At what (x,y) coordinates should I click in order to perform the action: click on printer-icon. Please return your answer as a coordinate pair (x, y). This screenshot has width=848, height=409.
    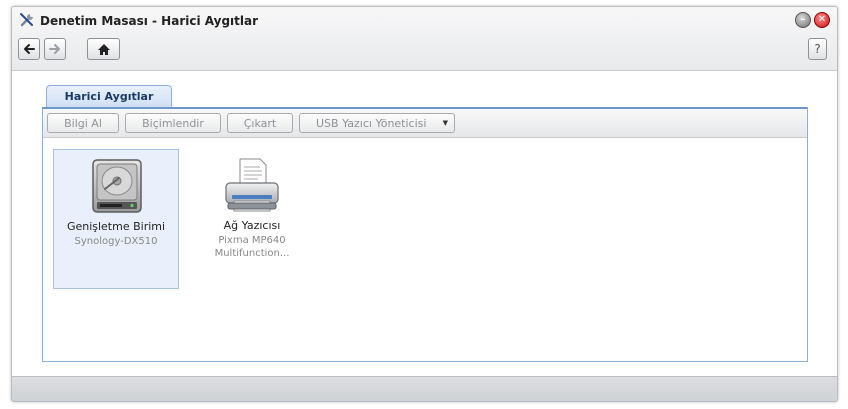
    Looking at the image, I should click on (252, 185).